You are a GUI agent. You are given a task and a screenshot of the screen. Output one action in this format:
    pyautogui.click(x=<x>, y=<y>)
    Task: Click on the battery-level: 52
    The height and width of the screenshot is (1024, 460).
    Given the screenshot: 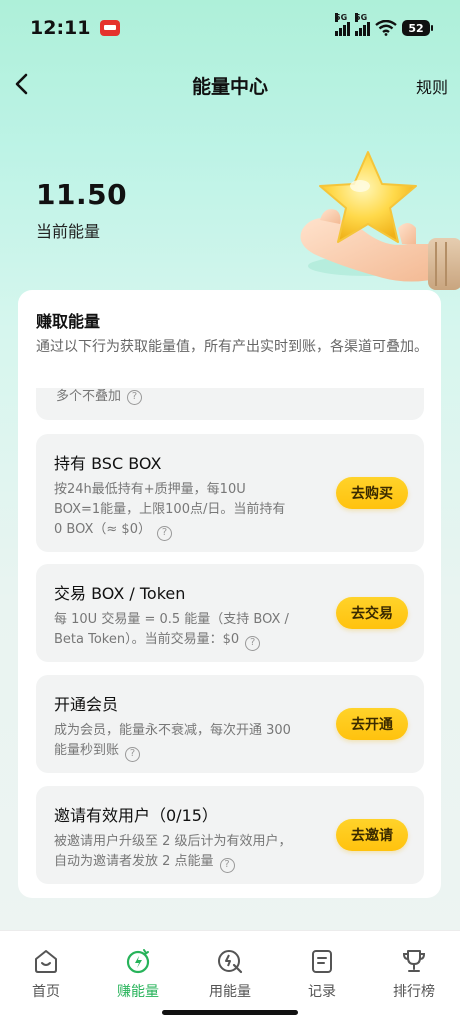 What is the action you would take?
    pyautogui.click(x=416, y=28)
    